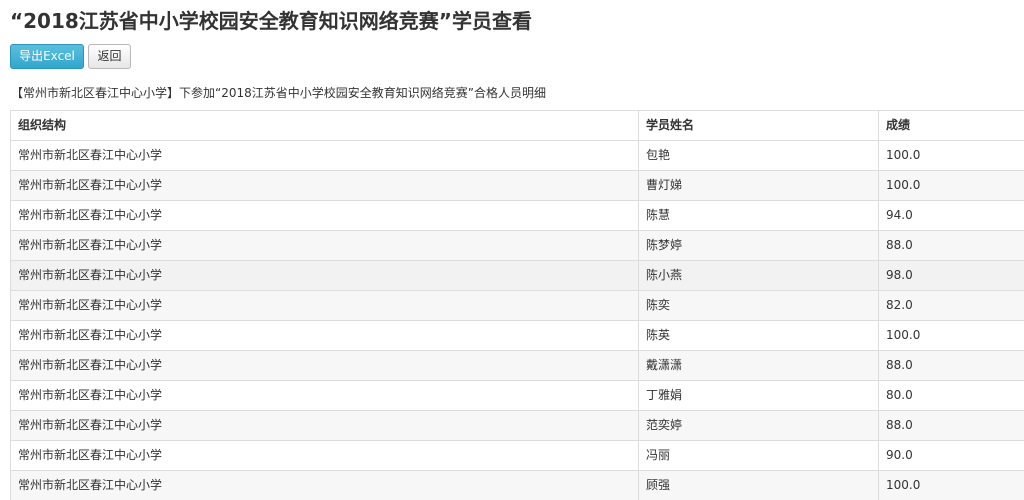 This screenshot has width=1024, height=500. Describe the element at coordinates (759, 425) in the screenshot. I see `cell-student-name: 范奕婷` at that location.